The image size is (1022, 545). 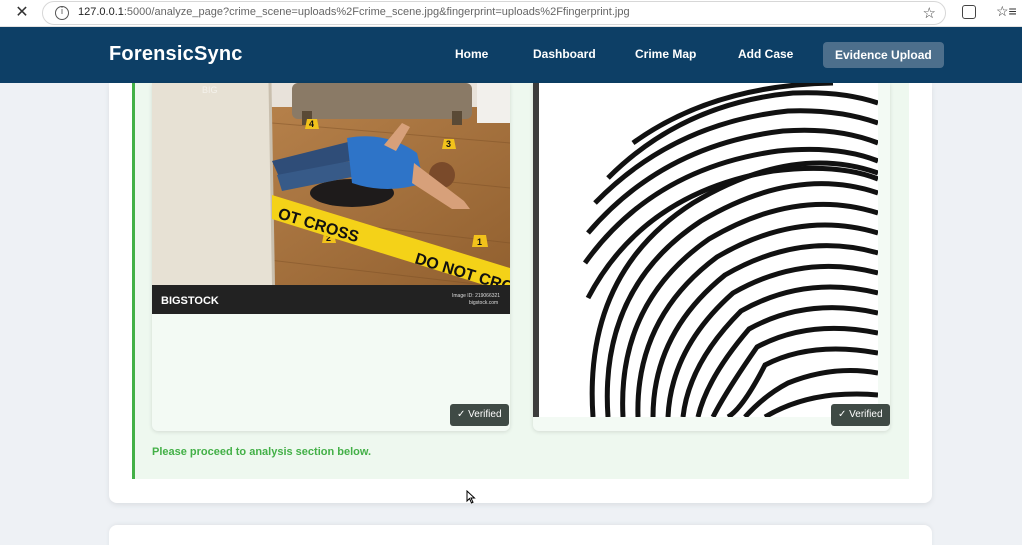 I want to click on nav-link-home: Home, so click(x=471, y=54).